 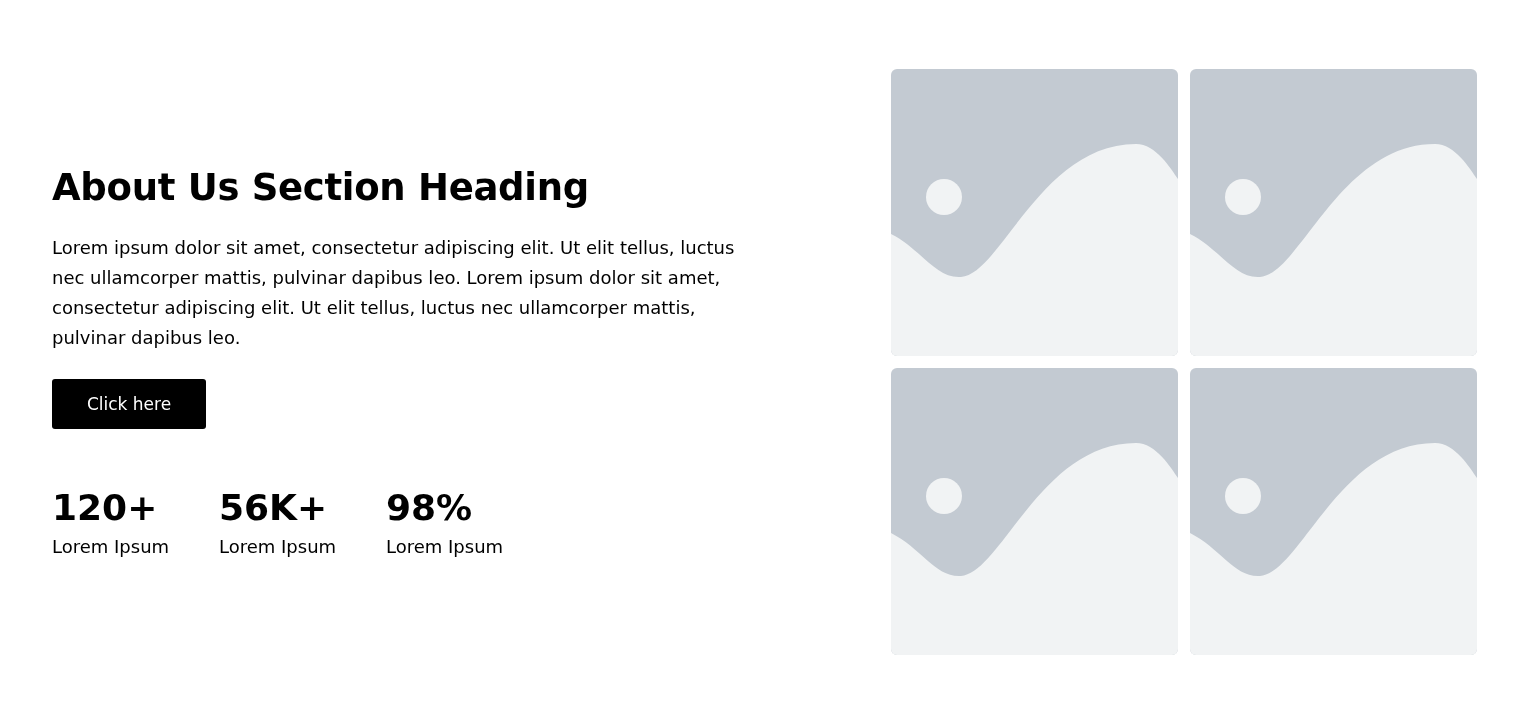 I want to click on section-heading: About Us Section Heading, so click(x=320, y=187).